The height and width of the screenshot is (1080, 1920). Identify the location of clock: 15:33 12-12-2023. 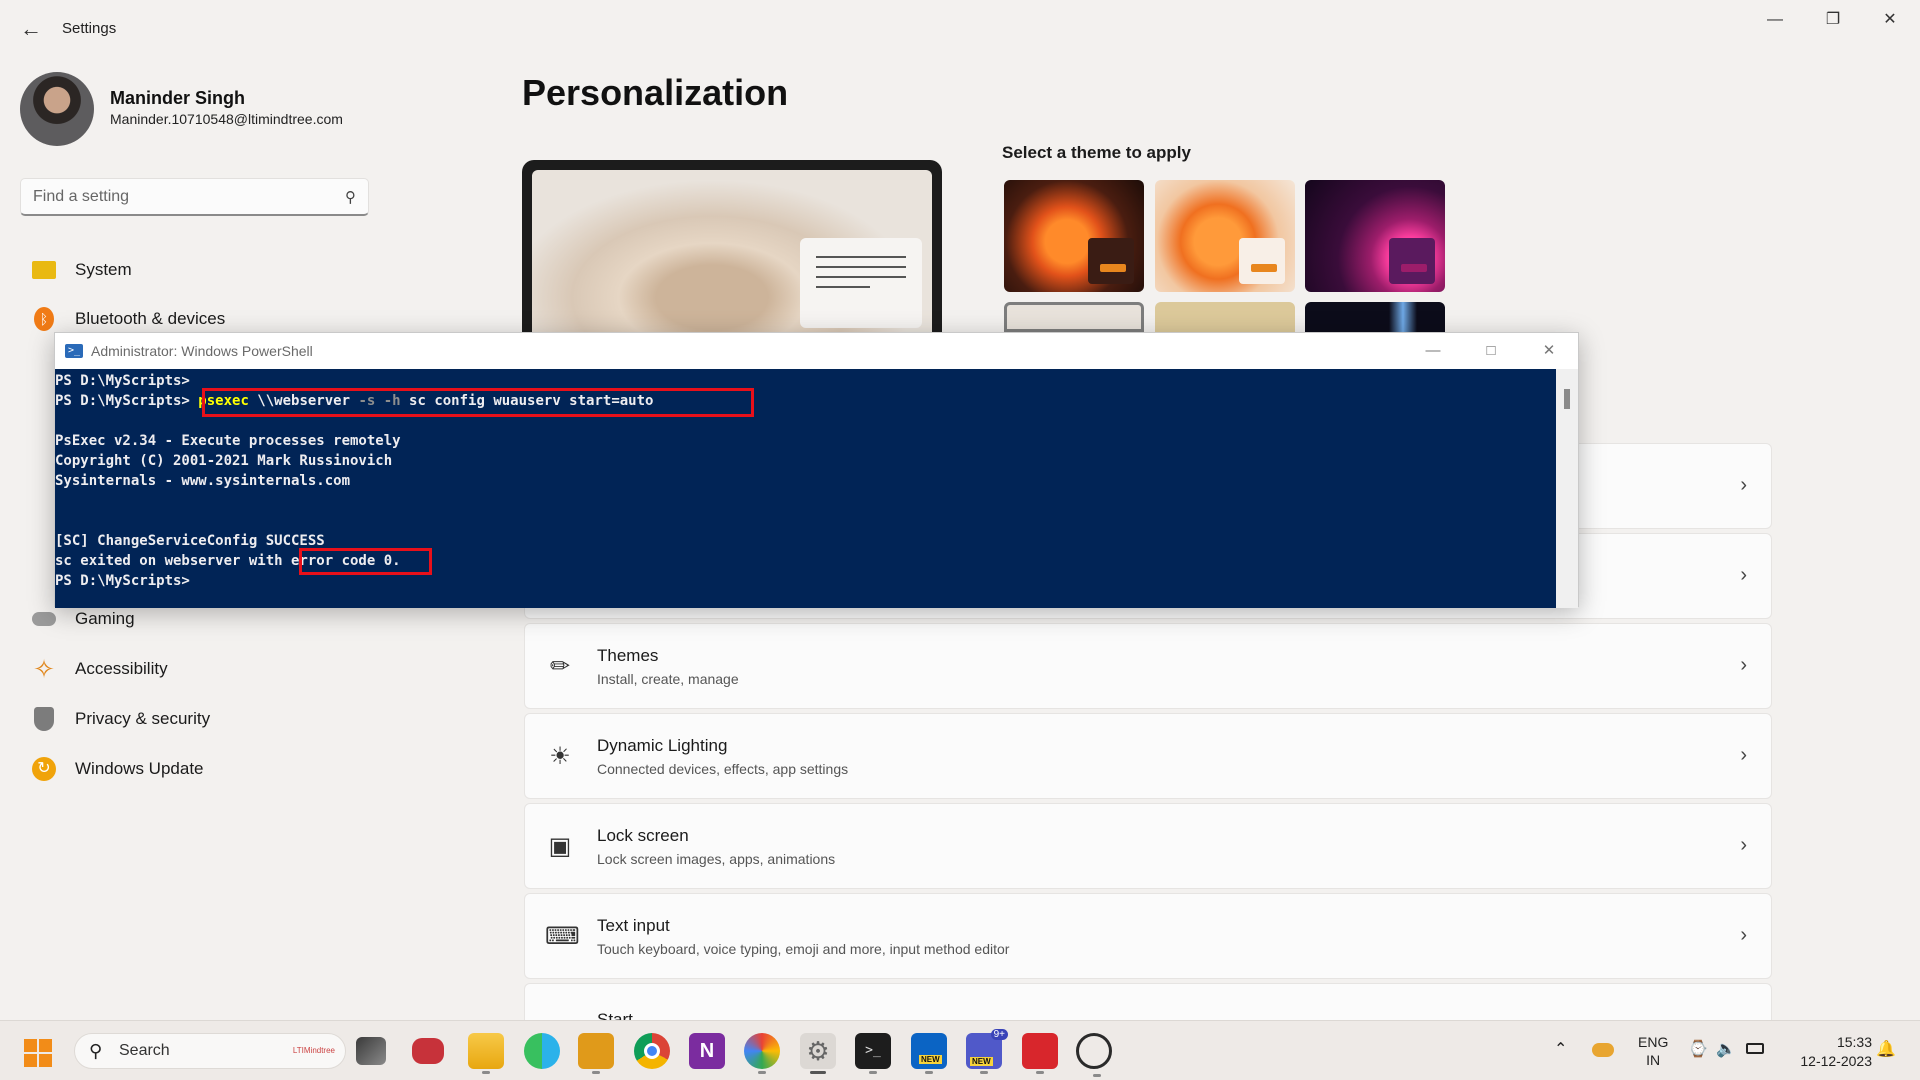
(1827, 1052).